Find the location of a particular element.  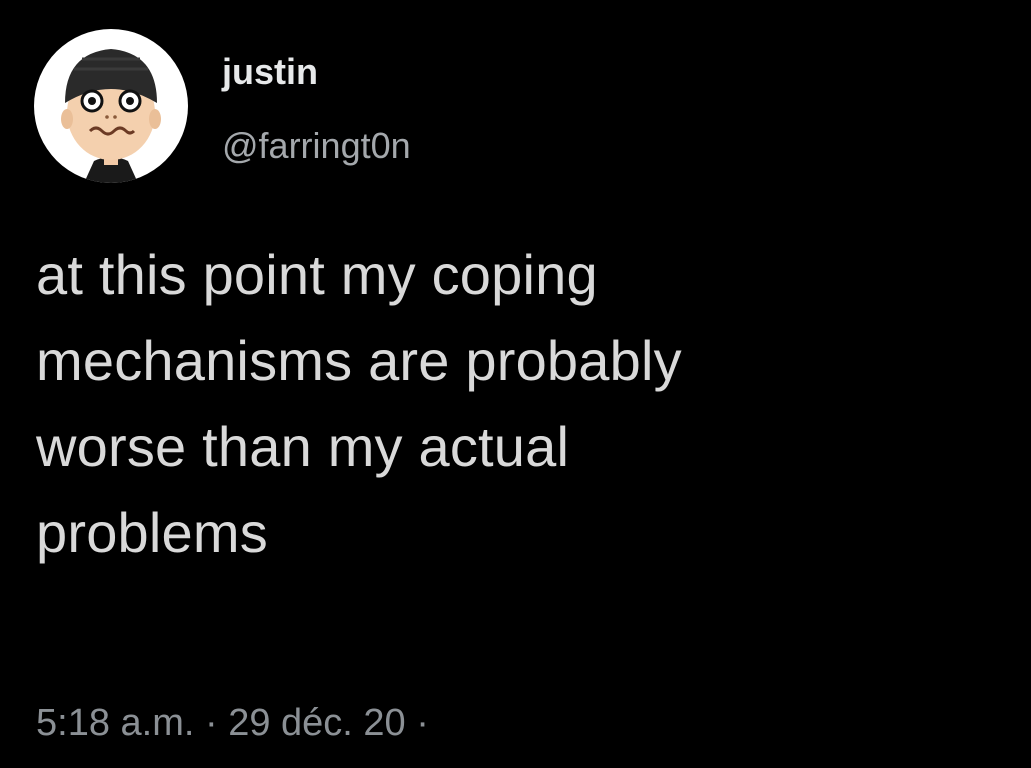

tweet-text-line: worse than my actual is located at coordinates (303, 446).